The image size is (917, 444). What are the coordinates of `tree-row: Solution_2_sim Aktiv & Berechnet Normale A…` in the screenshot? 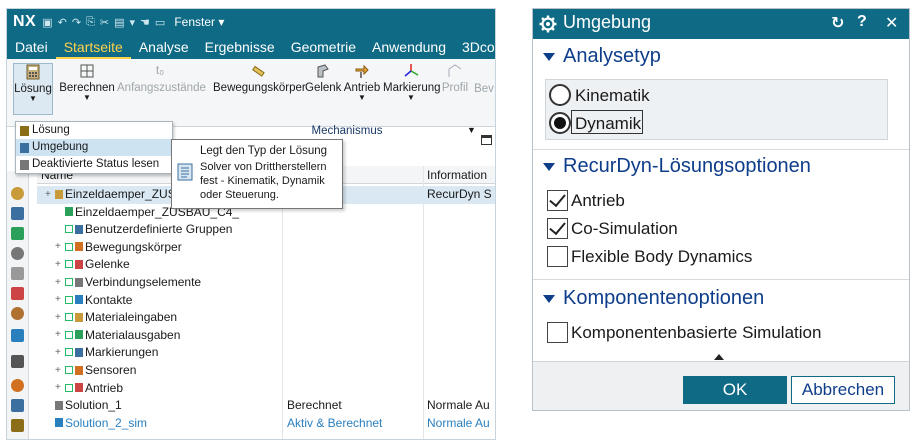 It's located at (266, 424).